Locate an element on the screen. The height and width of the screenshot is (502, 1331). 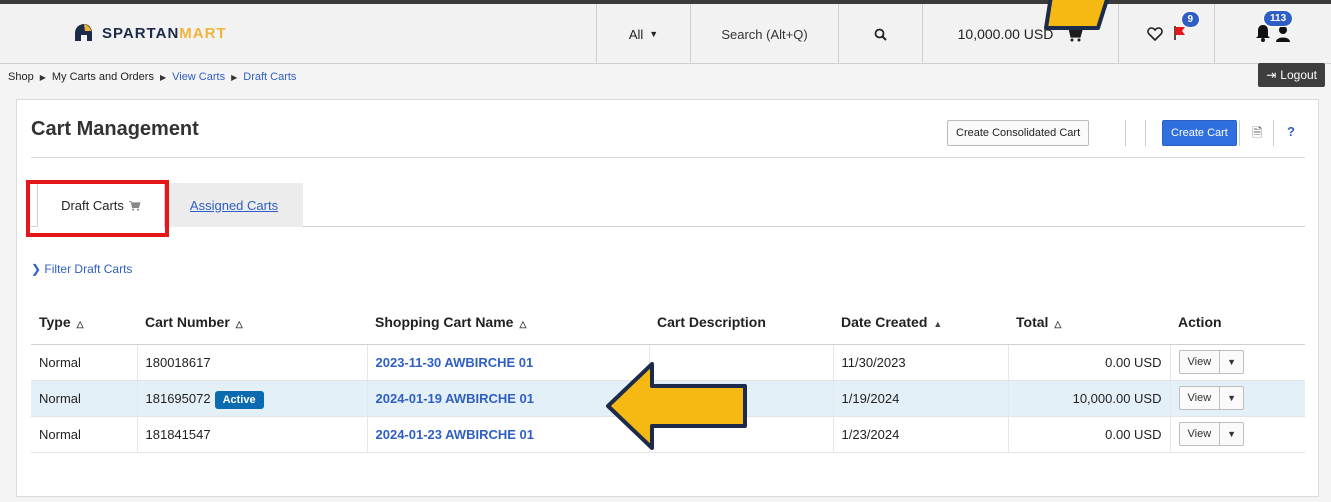
cell-total: 10,000.00 USD is located at coordinates (1089, 398).